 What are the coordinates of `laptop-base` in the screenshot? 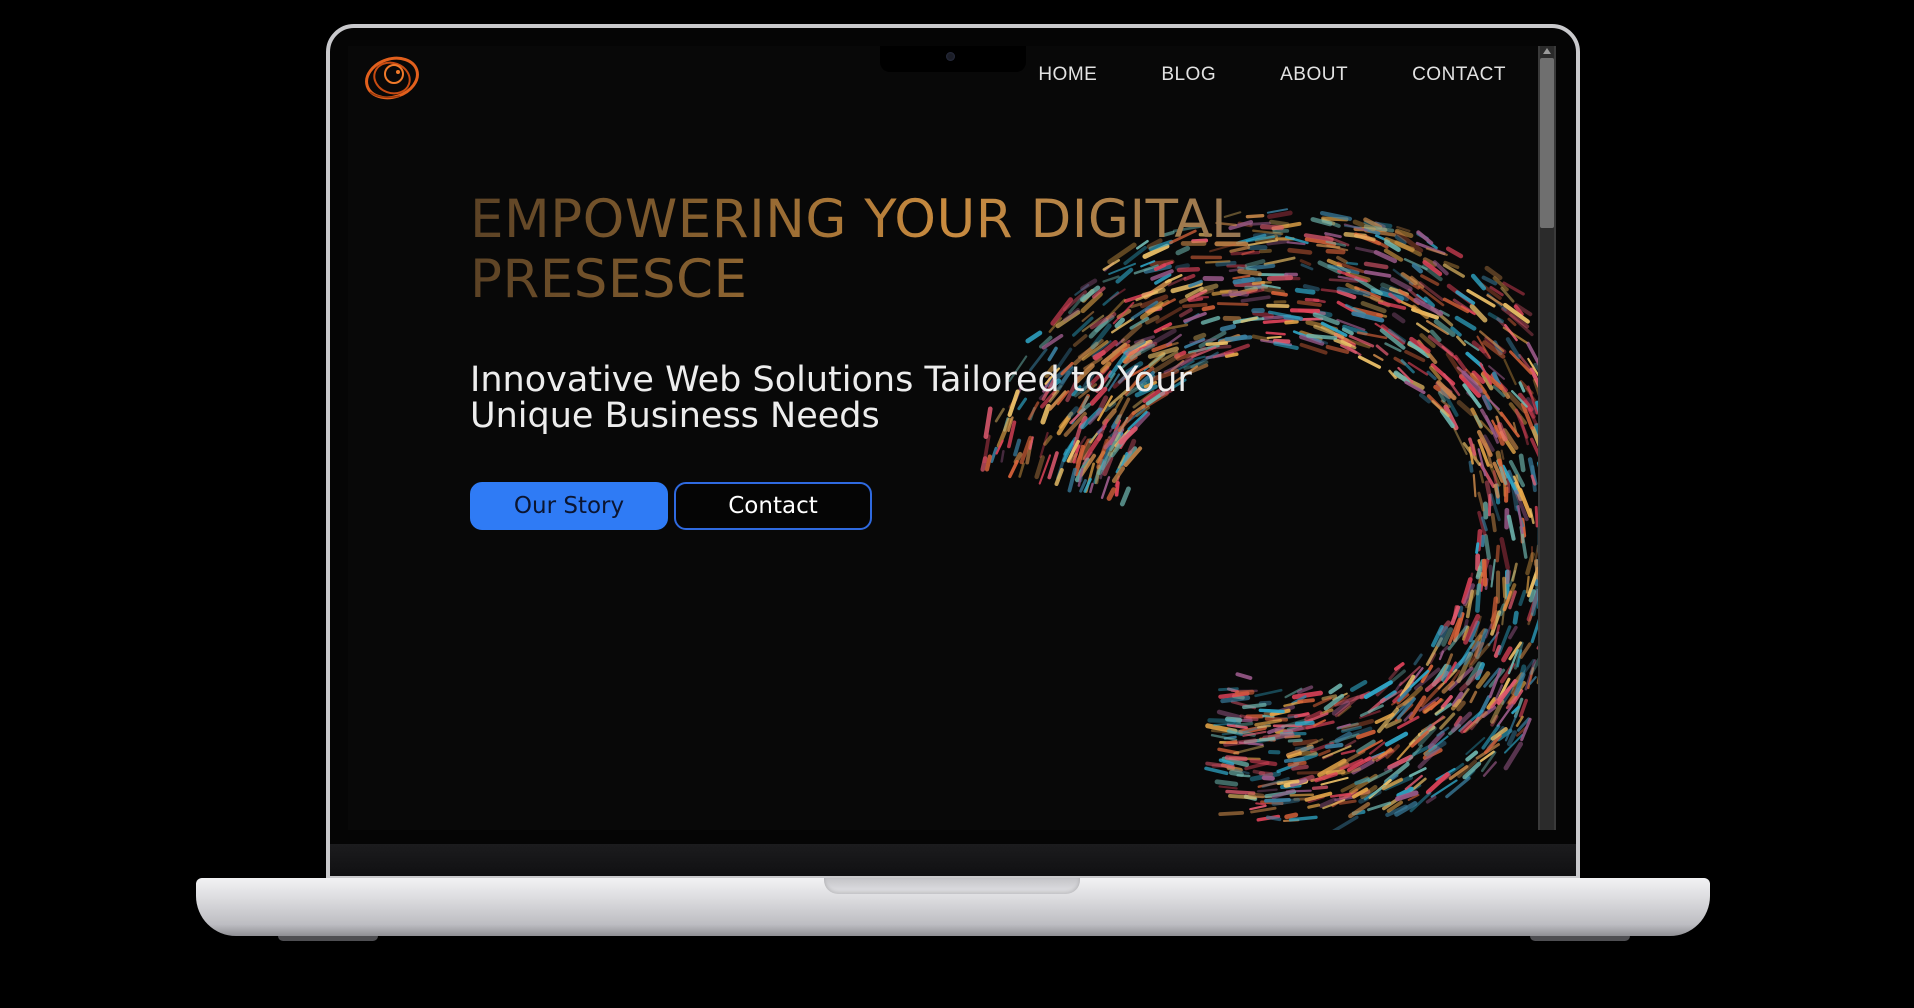 It's located at (953, 907).